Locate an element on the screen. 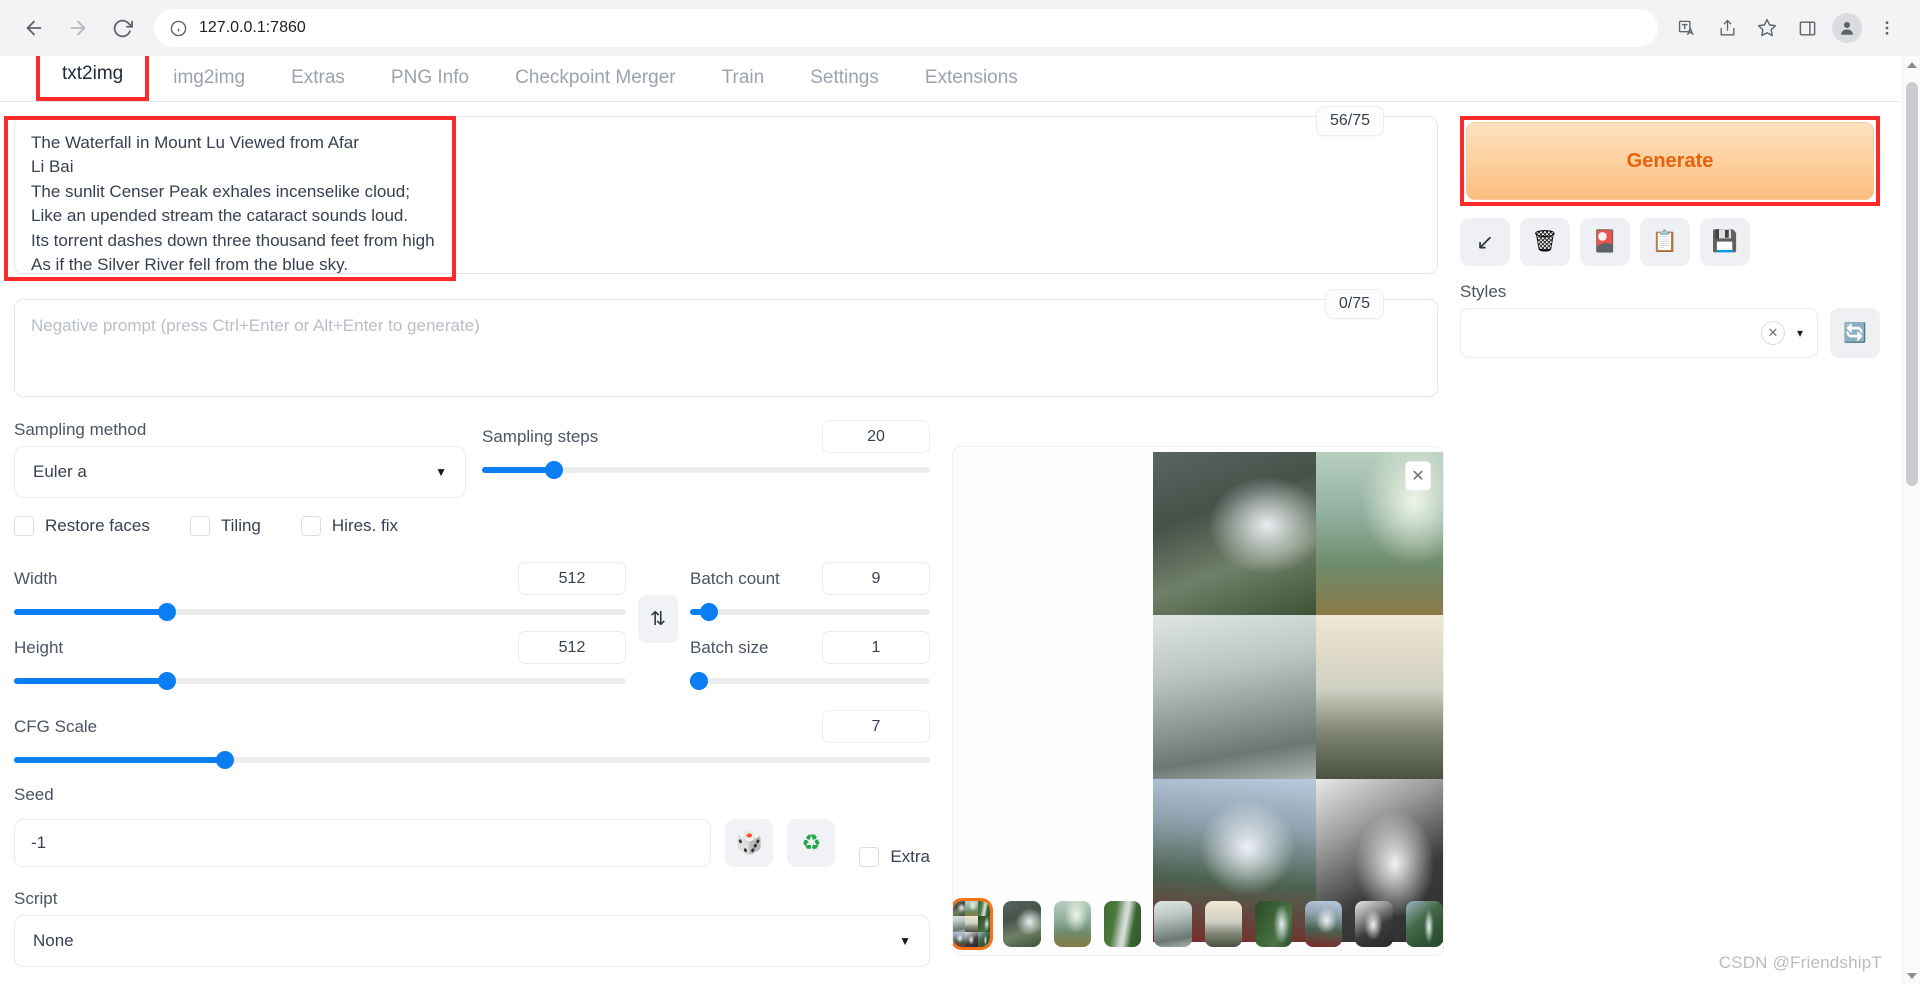  script-select: None ▼ is located at coordinates (472, 941).